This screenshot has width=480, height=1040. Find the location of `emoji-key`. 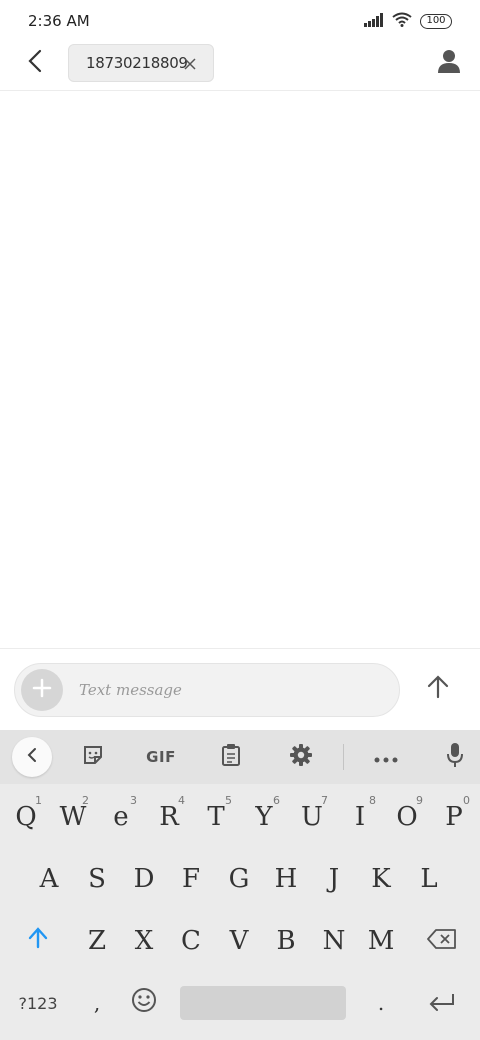

emoji-key is located at coordinates (144, 1003).